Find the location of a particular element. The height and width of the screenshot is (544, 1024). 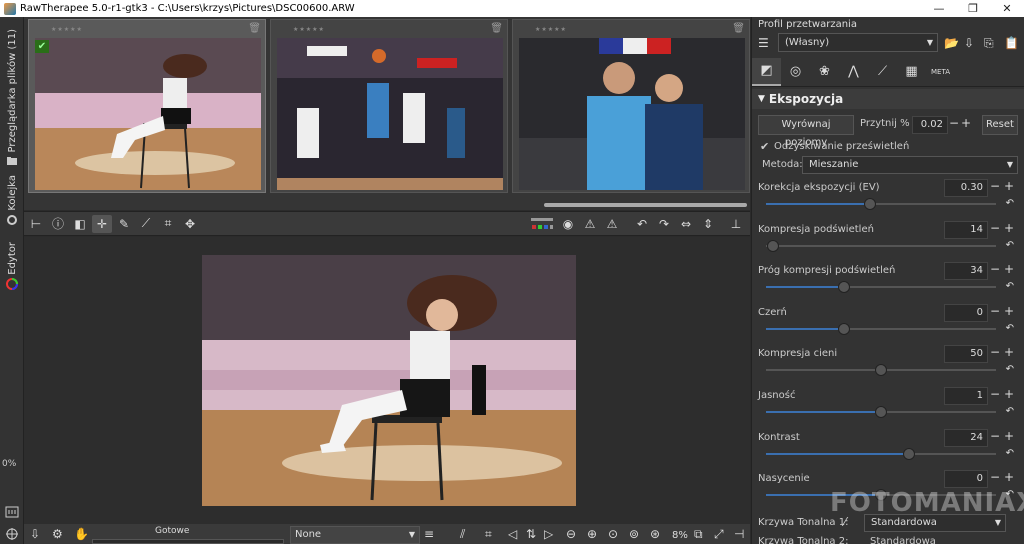

navigator-icon is located at coordinates (12, 534).